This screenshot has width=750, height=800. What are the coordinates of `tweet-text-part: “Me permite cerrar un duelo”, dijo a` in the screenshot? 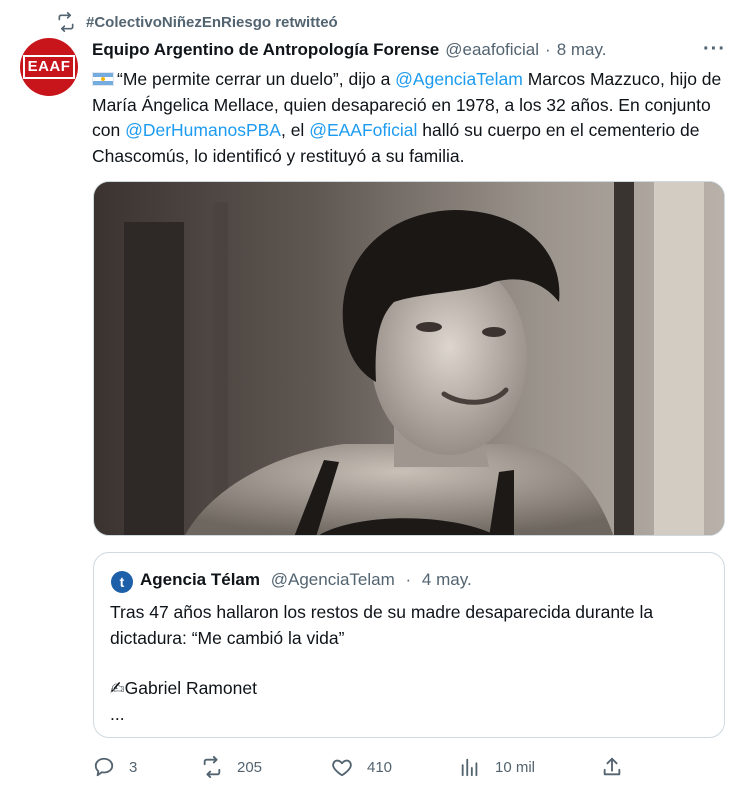 It's located at (256, 79).